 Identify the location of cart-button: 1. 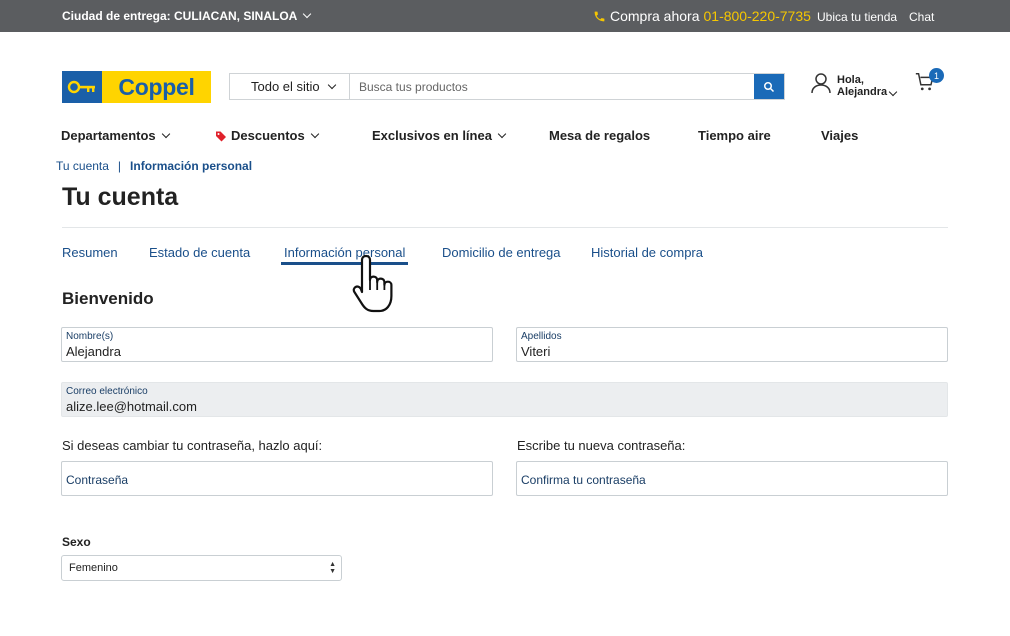
(929, 83).